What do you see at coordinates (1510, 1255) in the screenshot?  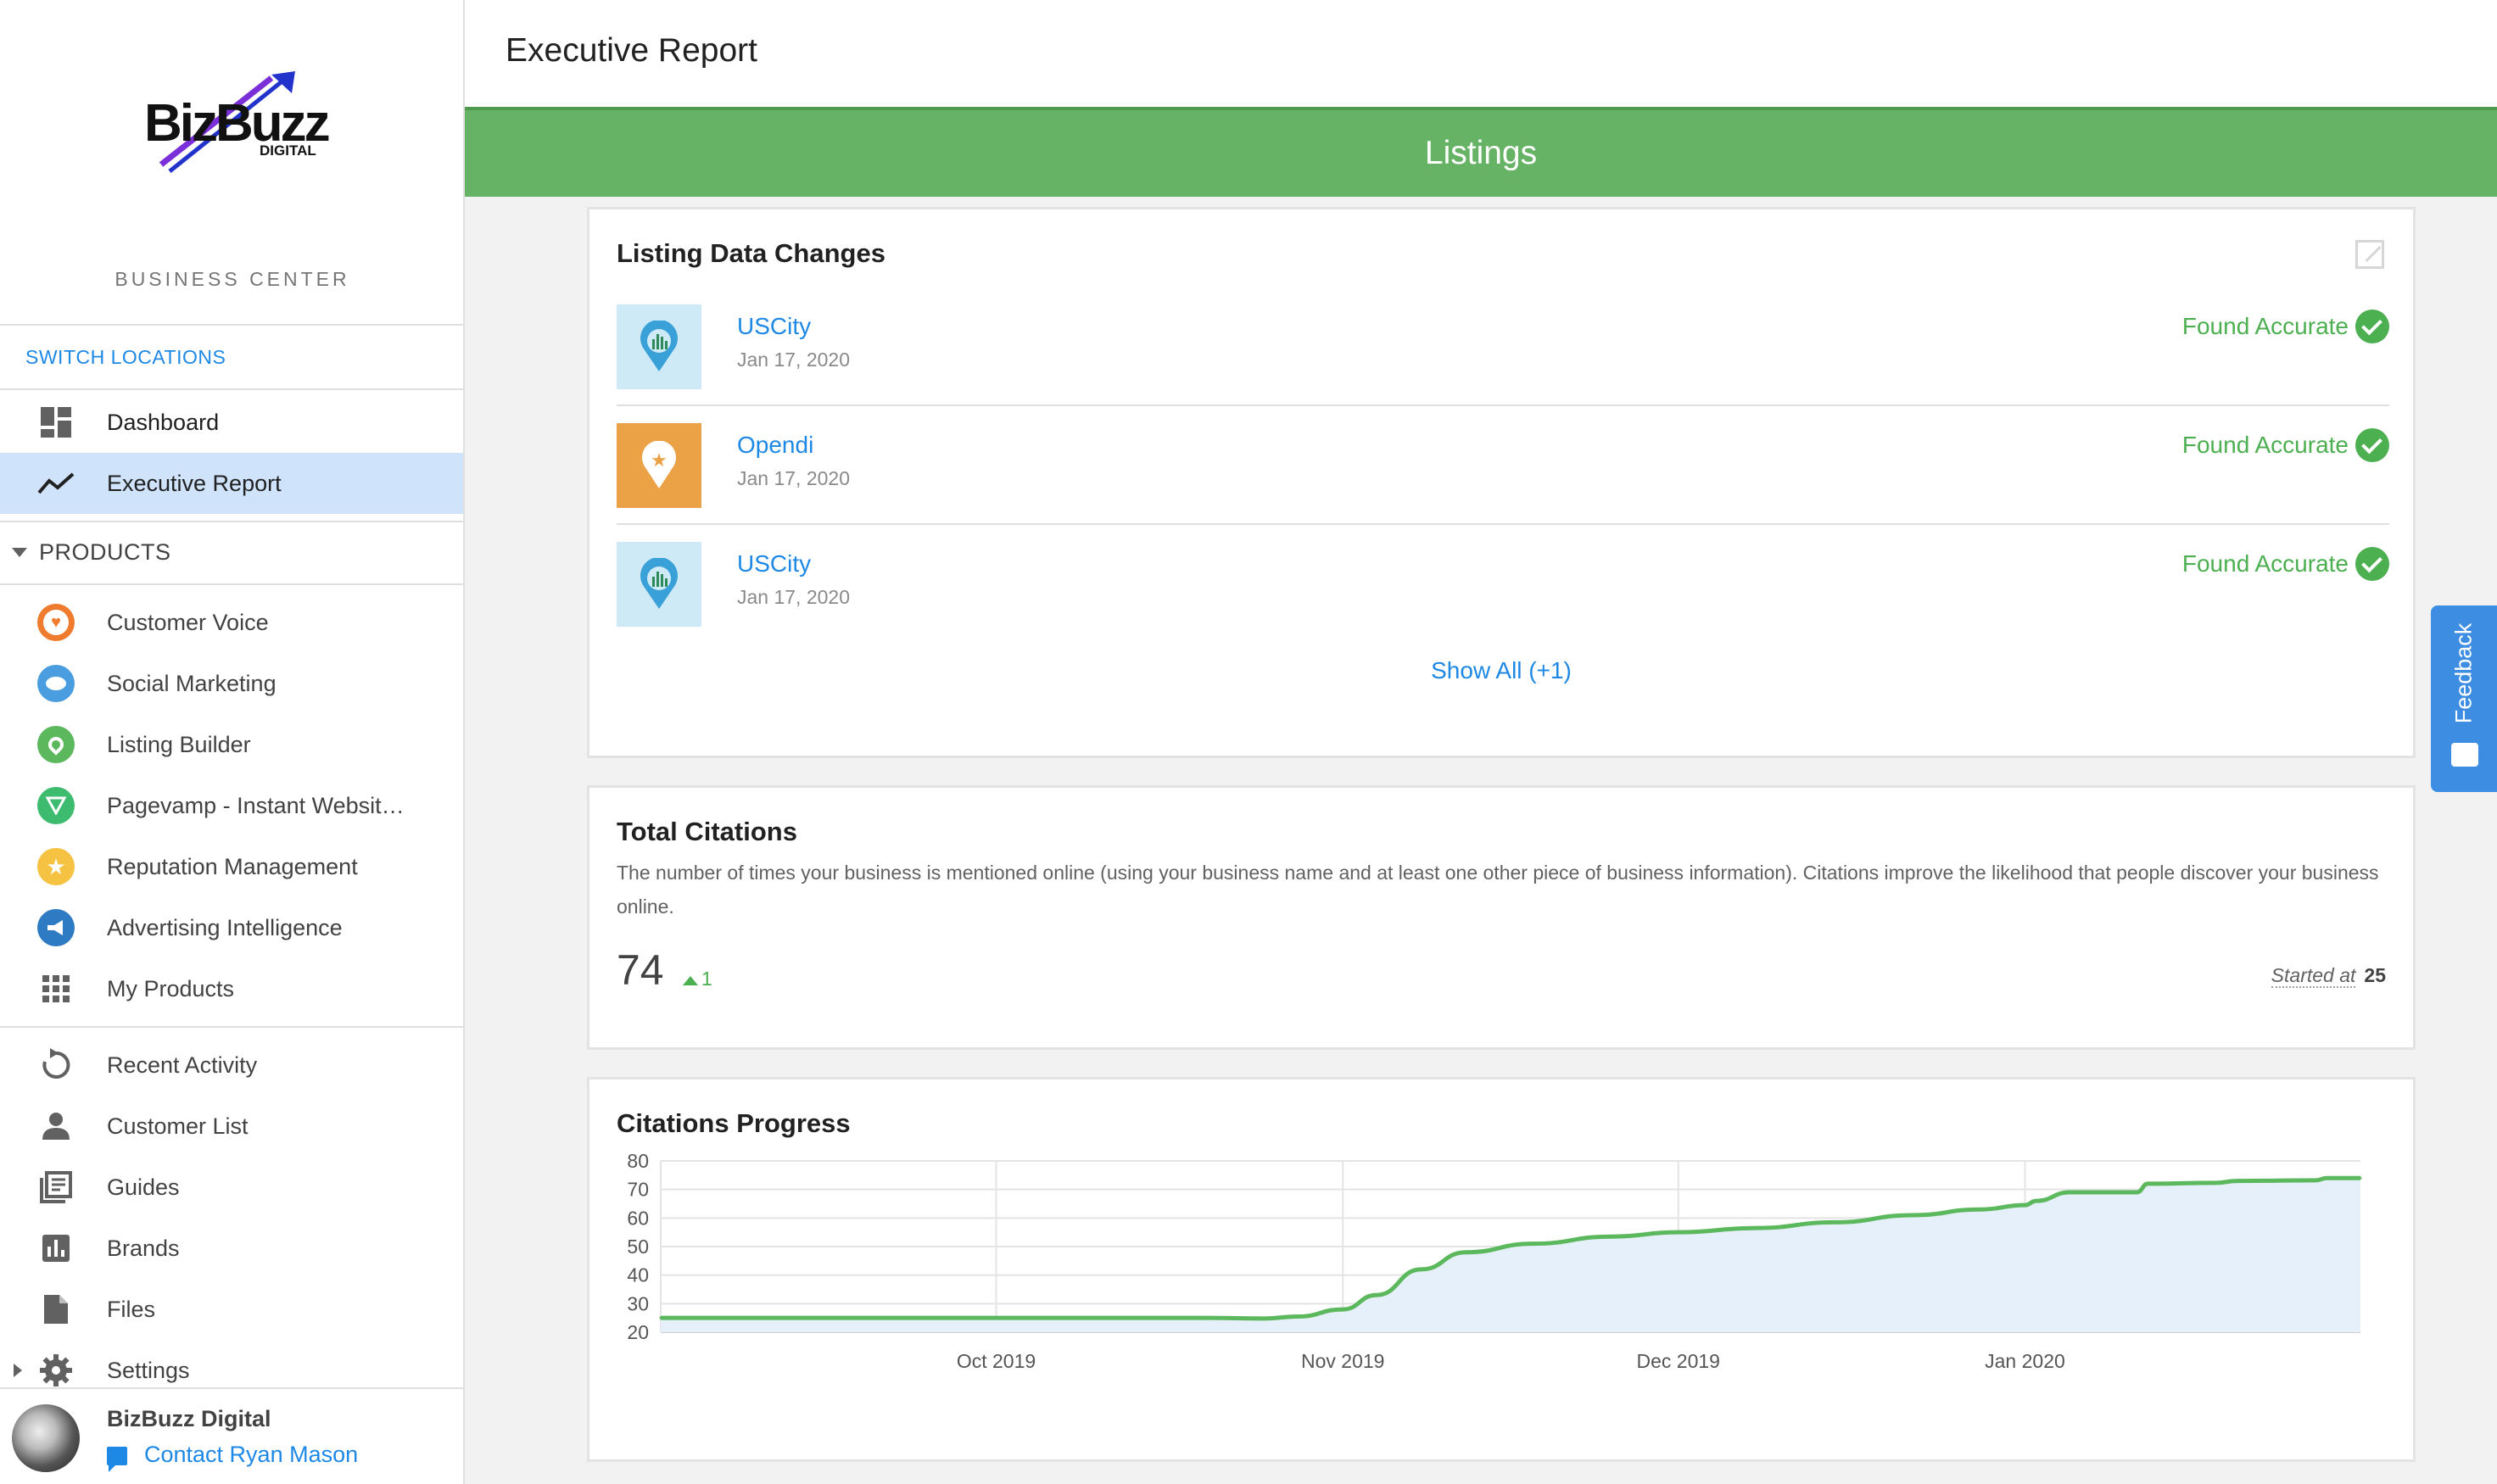 I see `series-area` at bounding box center [1510, 1255].